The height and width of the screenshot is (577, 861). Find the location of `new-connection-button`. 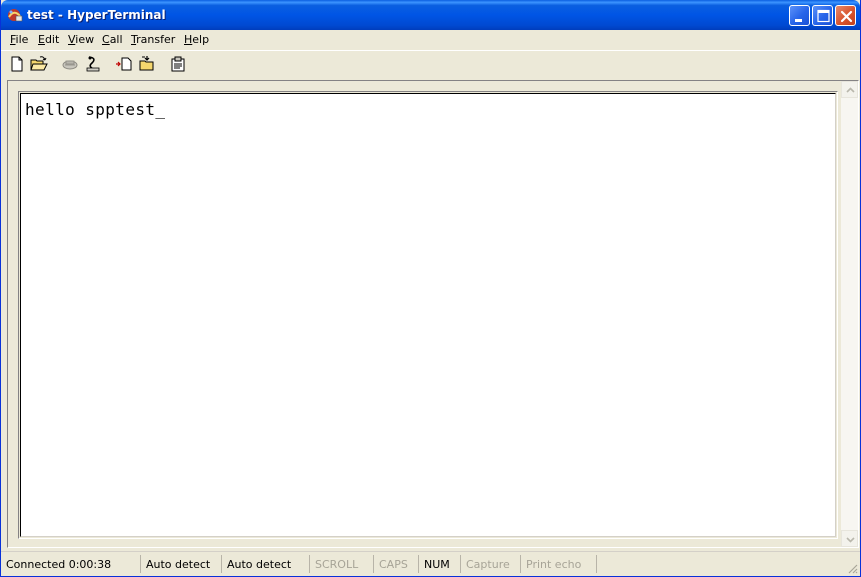

new-connection-button is located at coordinates (17, 64).